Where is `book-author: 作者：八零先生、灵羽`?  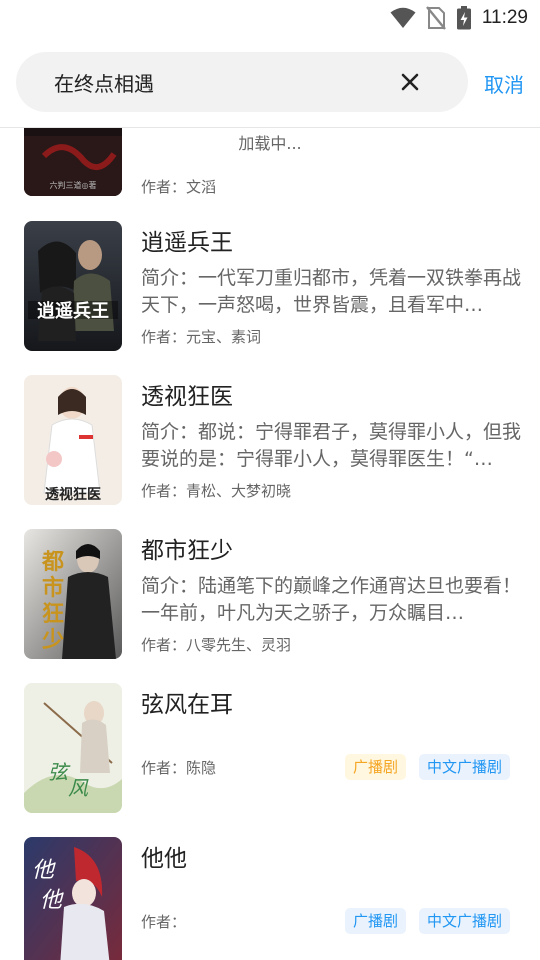 book-author: 作者：八零先生、灵羽 is located at coordinates (216, 644).